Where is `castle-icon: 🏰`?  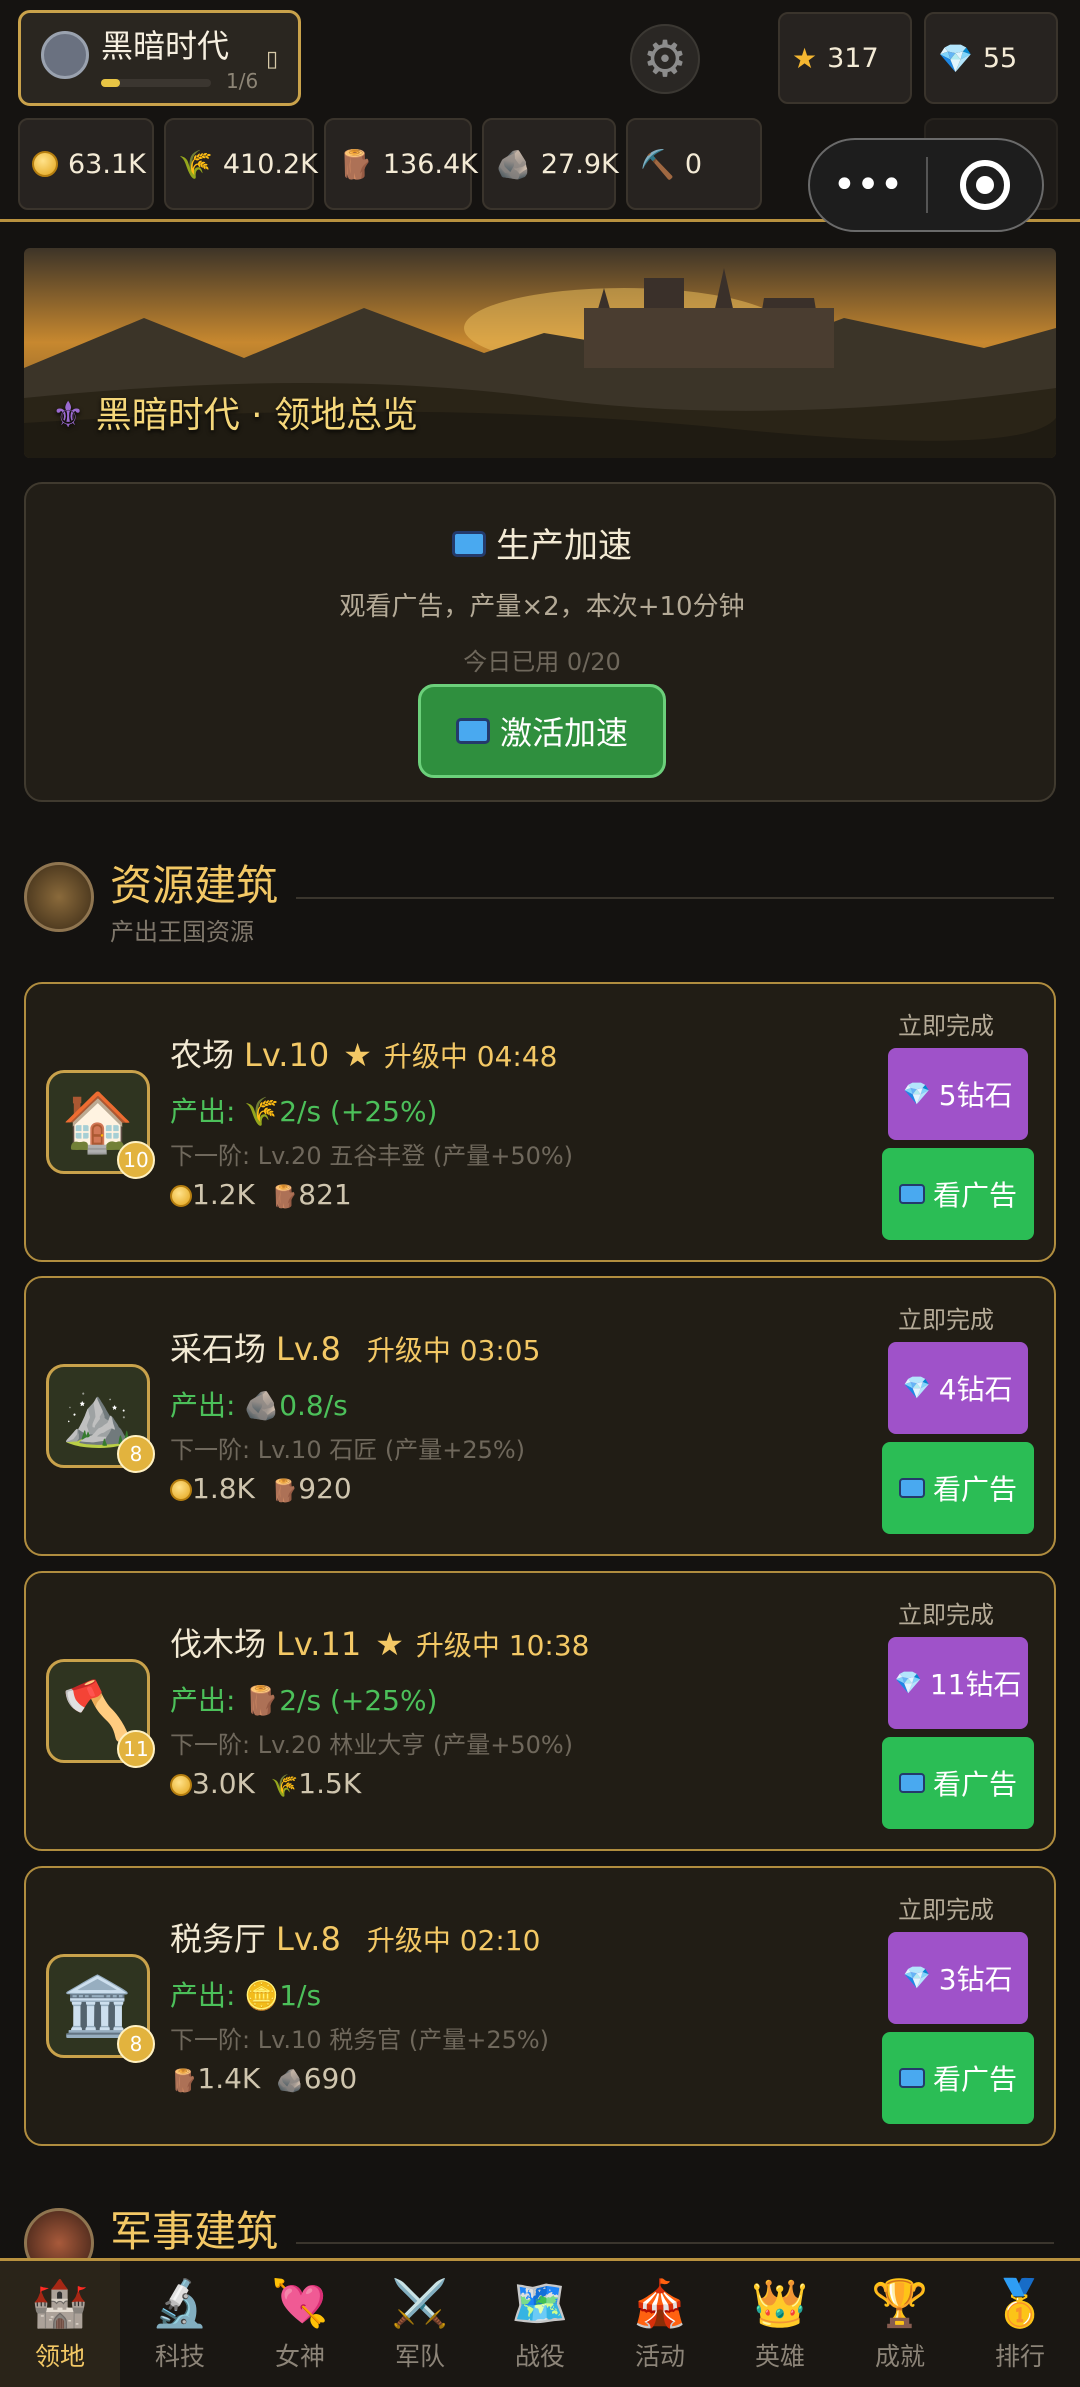
castle-icon: 🏰 is located at coordinates (60, 2302).